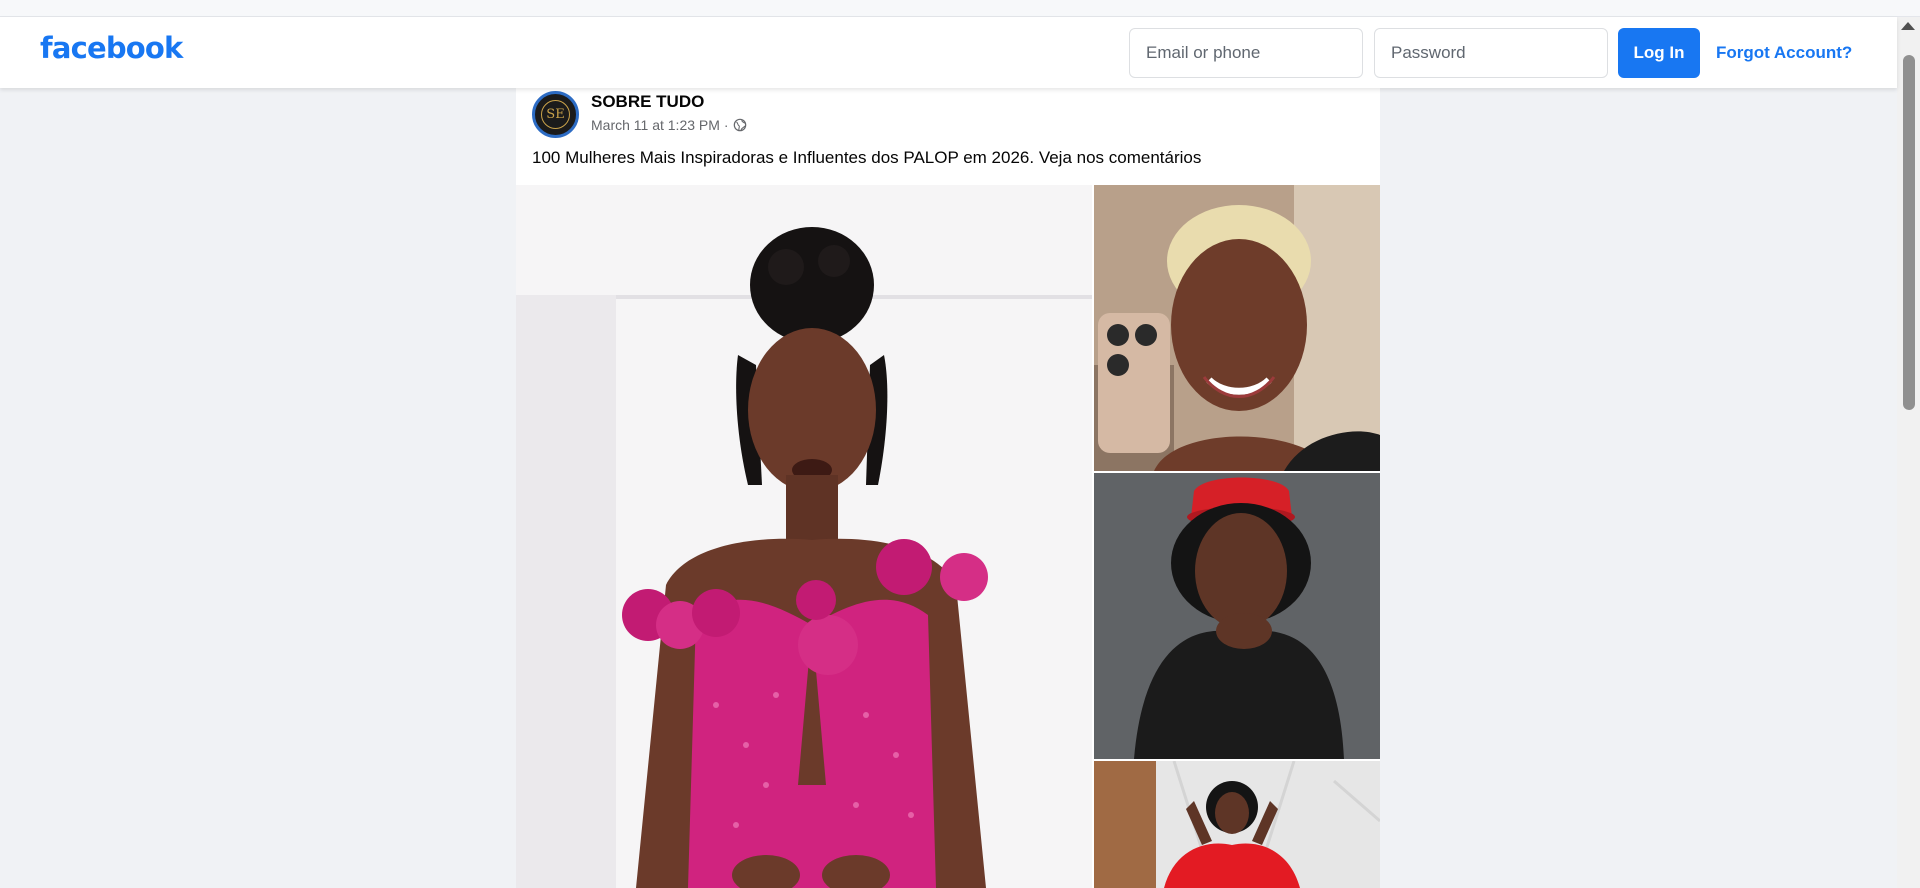  I want to click on post-timestamp: March 11 at 1:23 PM, so click(655, 125).